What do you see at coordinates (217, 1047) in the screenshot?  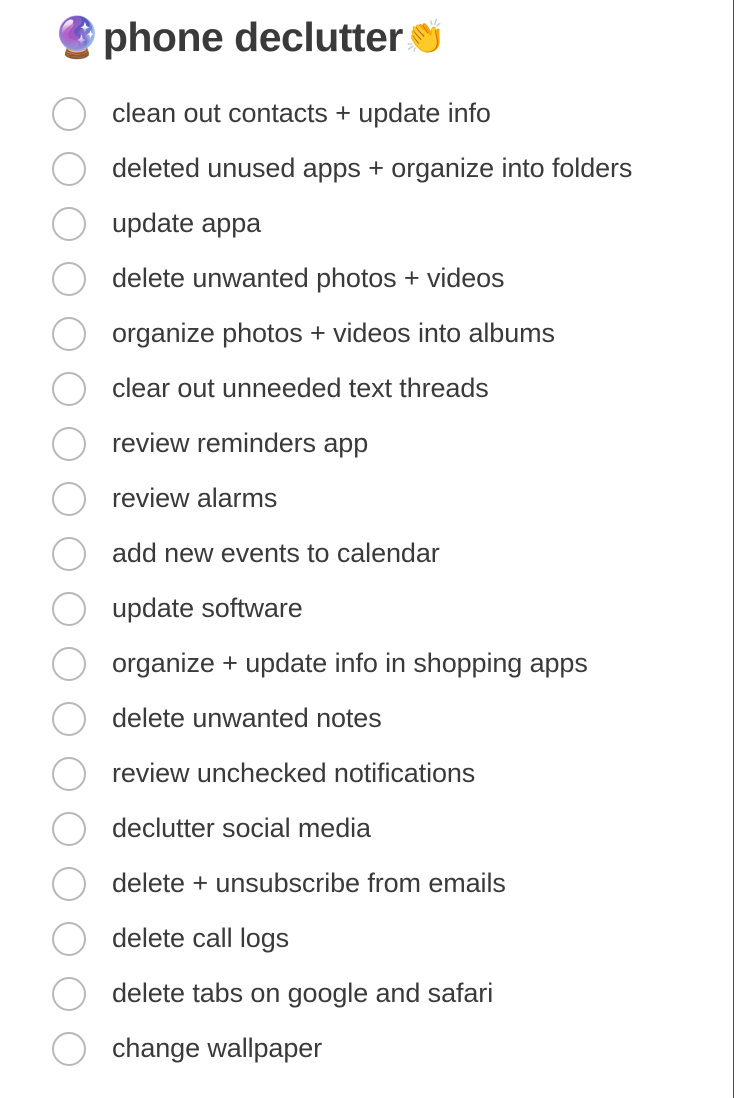 I see `checklist-item-label: change wallpaper` at bounding box center [217, 1047].